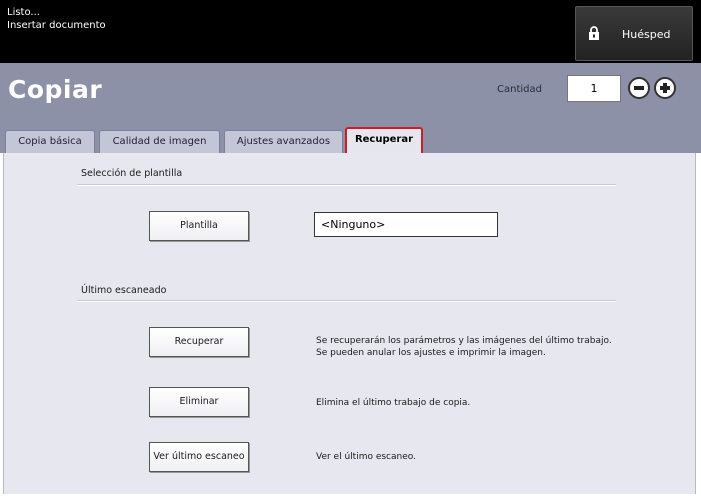 The height and width of the screenshot is (501, 701). What do you see at coordinates (646, 34) in the screenshot?
I see `guest-user-label: Huésped` at bounding box center [646, 34].